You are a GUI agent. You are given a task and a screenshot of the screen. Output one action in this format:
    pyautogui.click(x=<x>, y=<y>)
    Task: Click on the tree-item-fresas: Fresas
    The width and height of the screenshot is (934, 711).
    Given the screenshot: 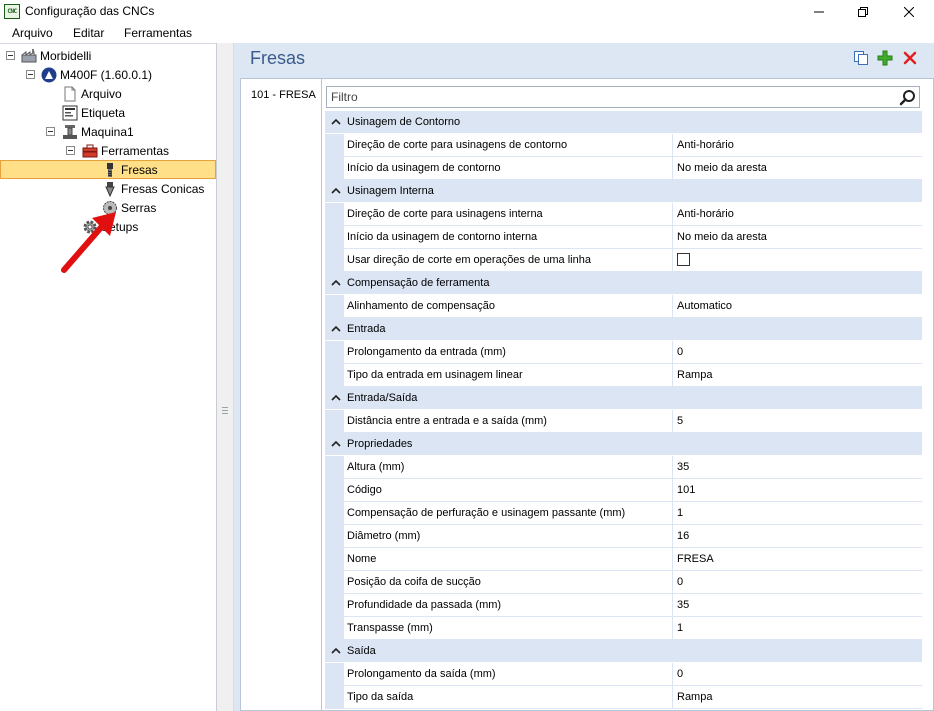 What is the action you would take?
    pyautogui.click(x=108, y=169)
    